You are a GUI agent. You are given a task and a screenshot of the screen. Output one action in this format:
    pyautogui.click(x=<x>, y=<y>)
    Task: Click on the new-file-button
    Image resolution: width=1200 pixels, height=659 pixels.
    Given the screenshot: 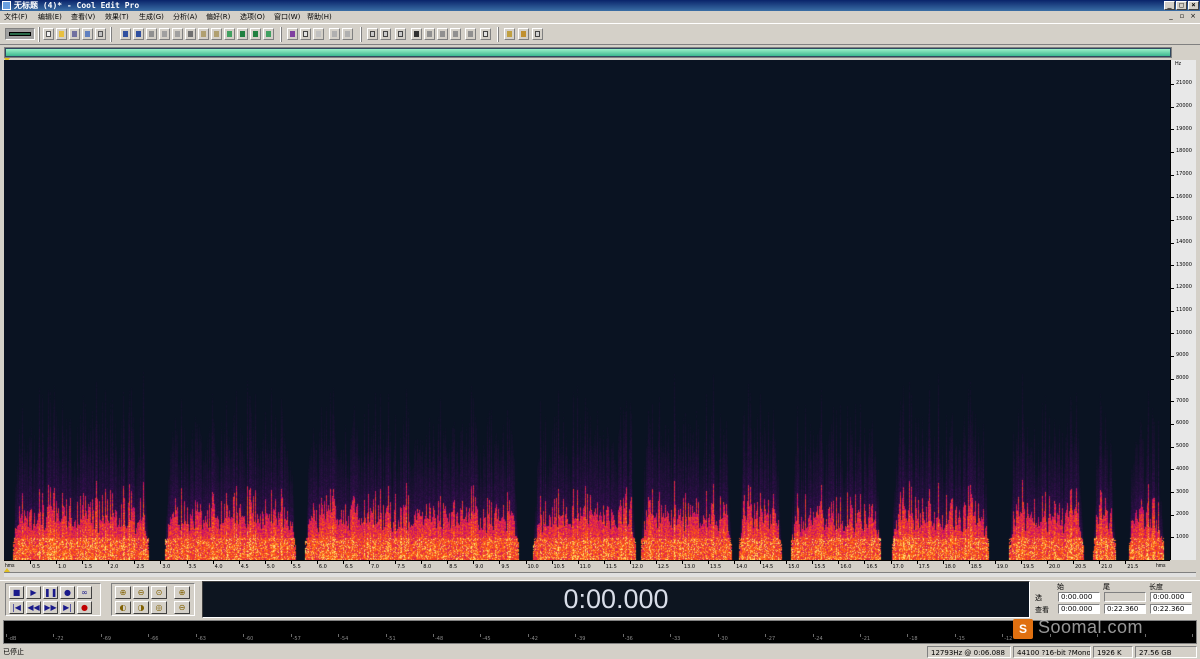 What is the action you would take?
    pyautogui.click(x=48, y=34)
    